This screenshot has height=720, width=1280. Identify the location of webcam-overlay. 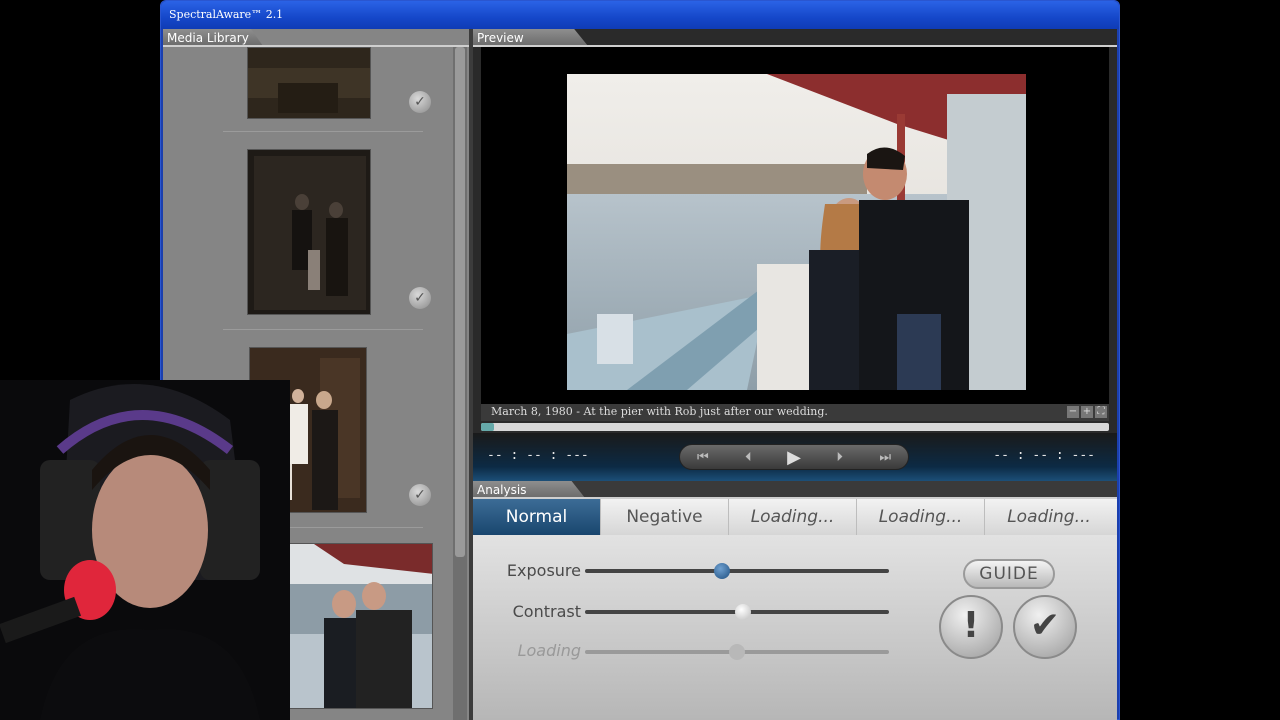
(145, 550).